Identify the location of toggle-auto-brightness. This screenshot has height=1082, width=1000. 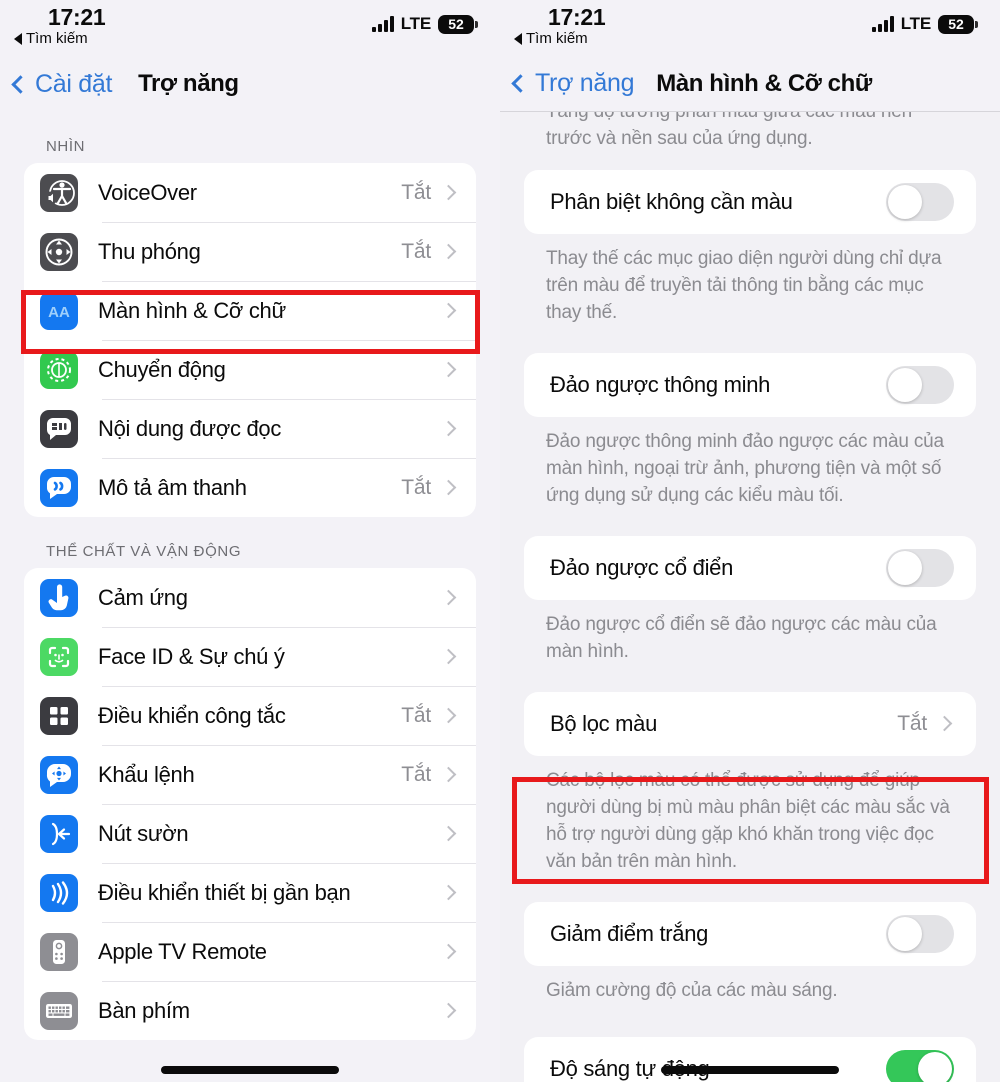
(920, 1065).